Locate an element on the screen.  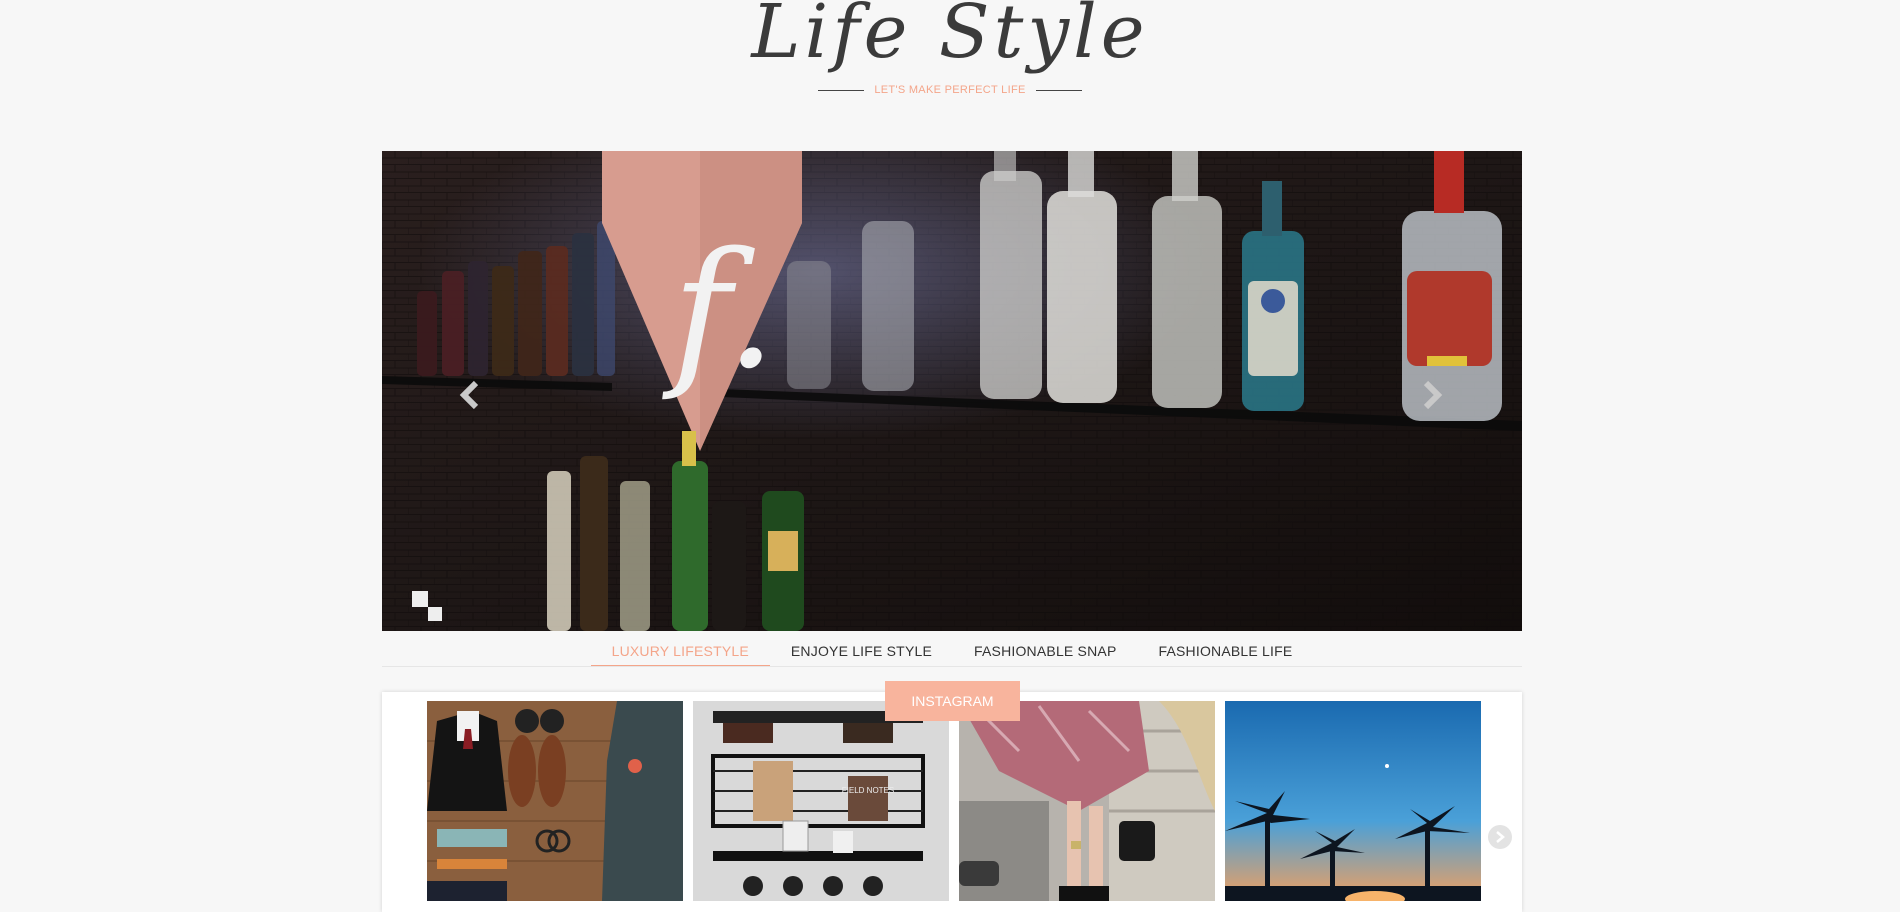
instagram-thumb-street-fashion is located at coordinates (1087, 801).